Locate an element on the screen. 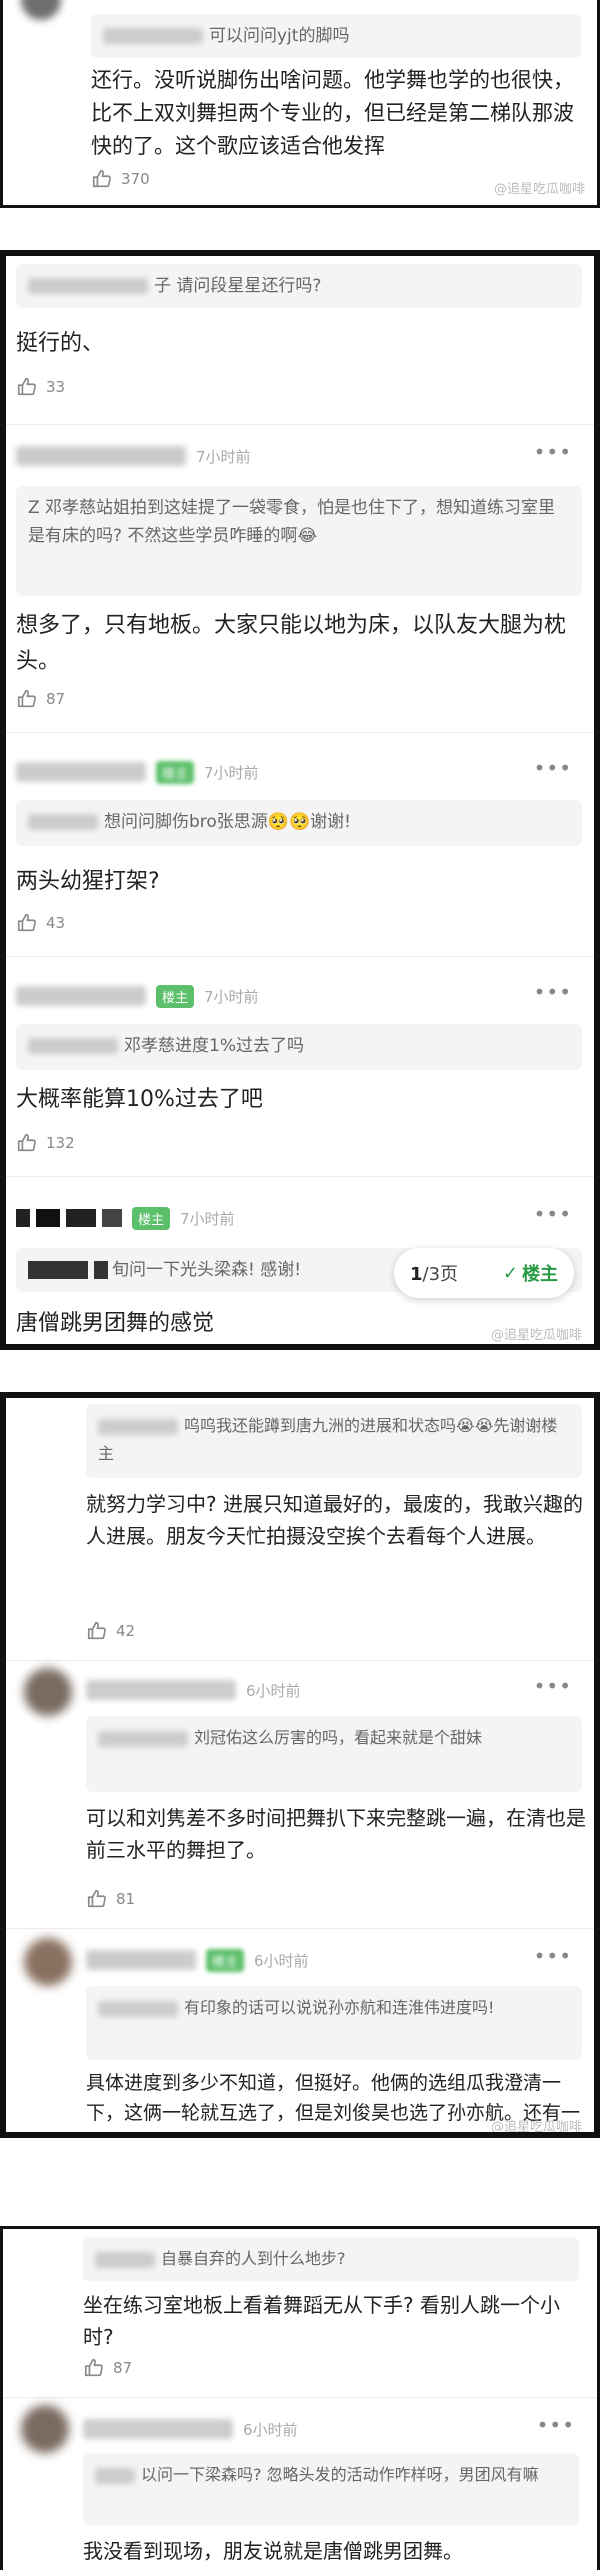 This screenshot has height=2570, width=600. quoted-comment: 邓孝慈进度1%过去了吗 is located at coordinates (299, 1047).